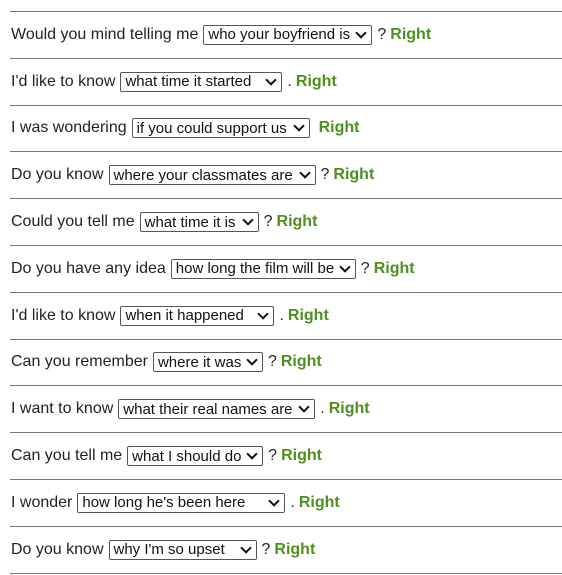 This screenshot has height=575, width=562. I want to click on answer-selected-value: how long he's been here, so click(164, 503).